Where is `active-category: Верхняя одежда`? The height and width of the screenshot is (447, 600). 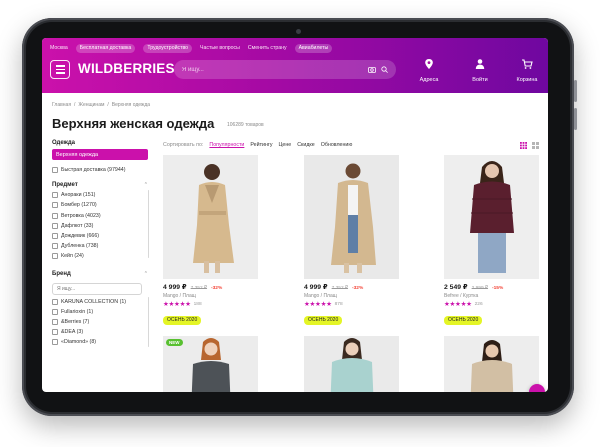 active-category: Верхняя одежда is located at coordinates (100, 154).